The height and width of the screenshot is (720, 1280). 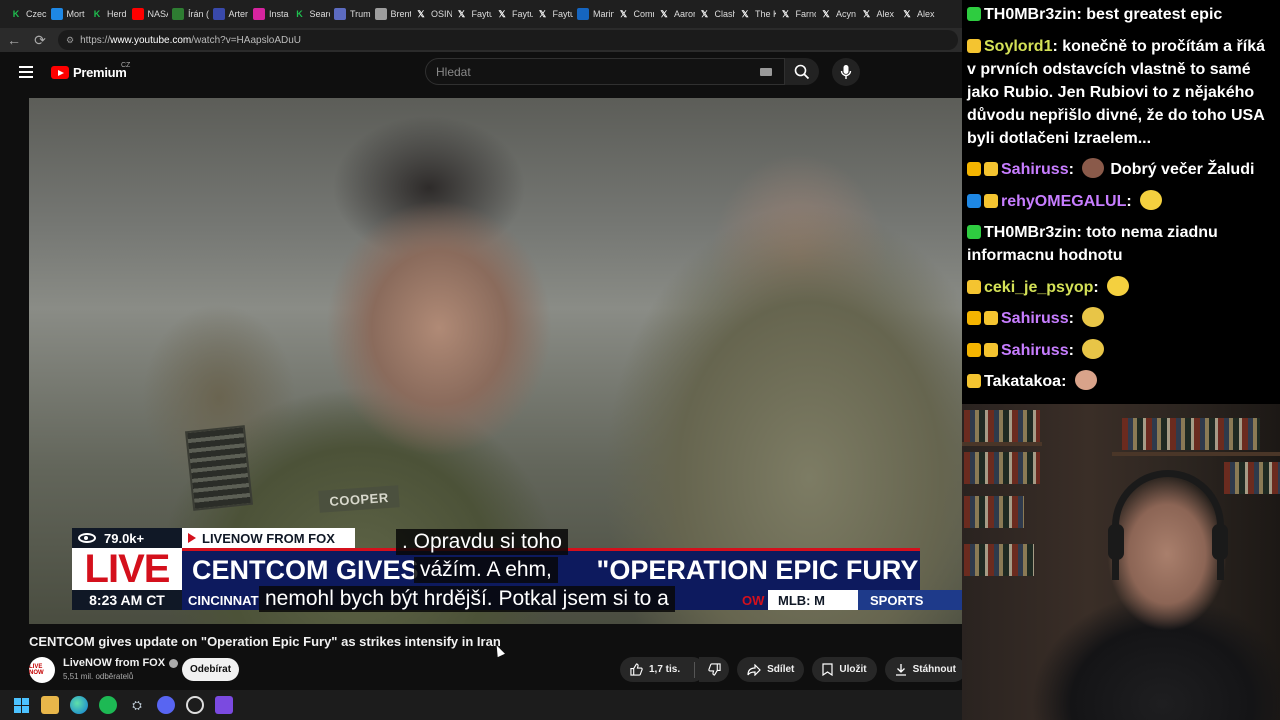 What do you see at coordinates (40, 40) in the screenshot?
I see `reload-icon: ⟳` at bounding box center [40, 40].